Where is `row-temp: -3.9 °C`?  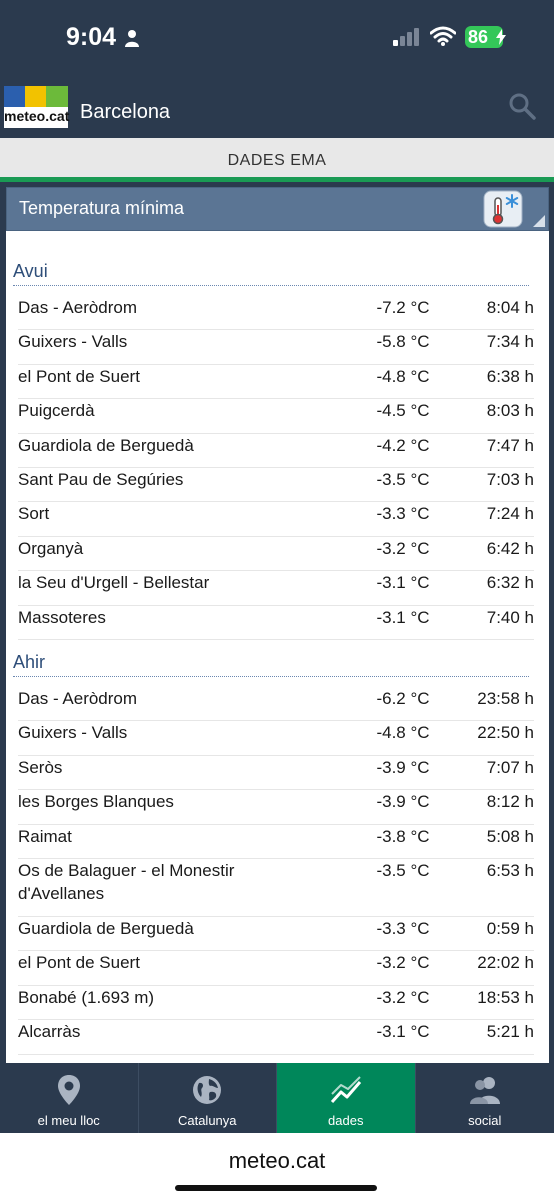
row-temp: -3.9 °C is located at coordinates (403, 802).